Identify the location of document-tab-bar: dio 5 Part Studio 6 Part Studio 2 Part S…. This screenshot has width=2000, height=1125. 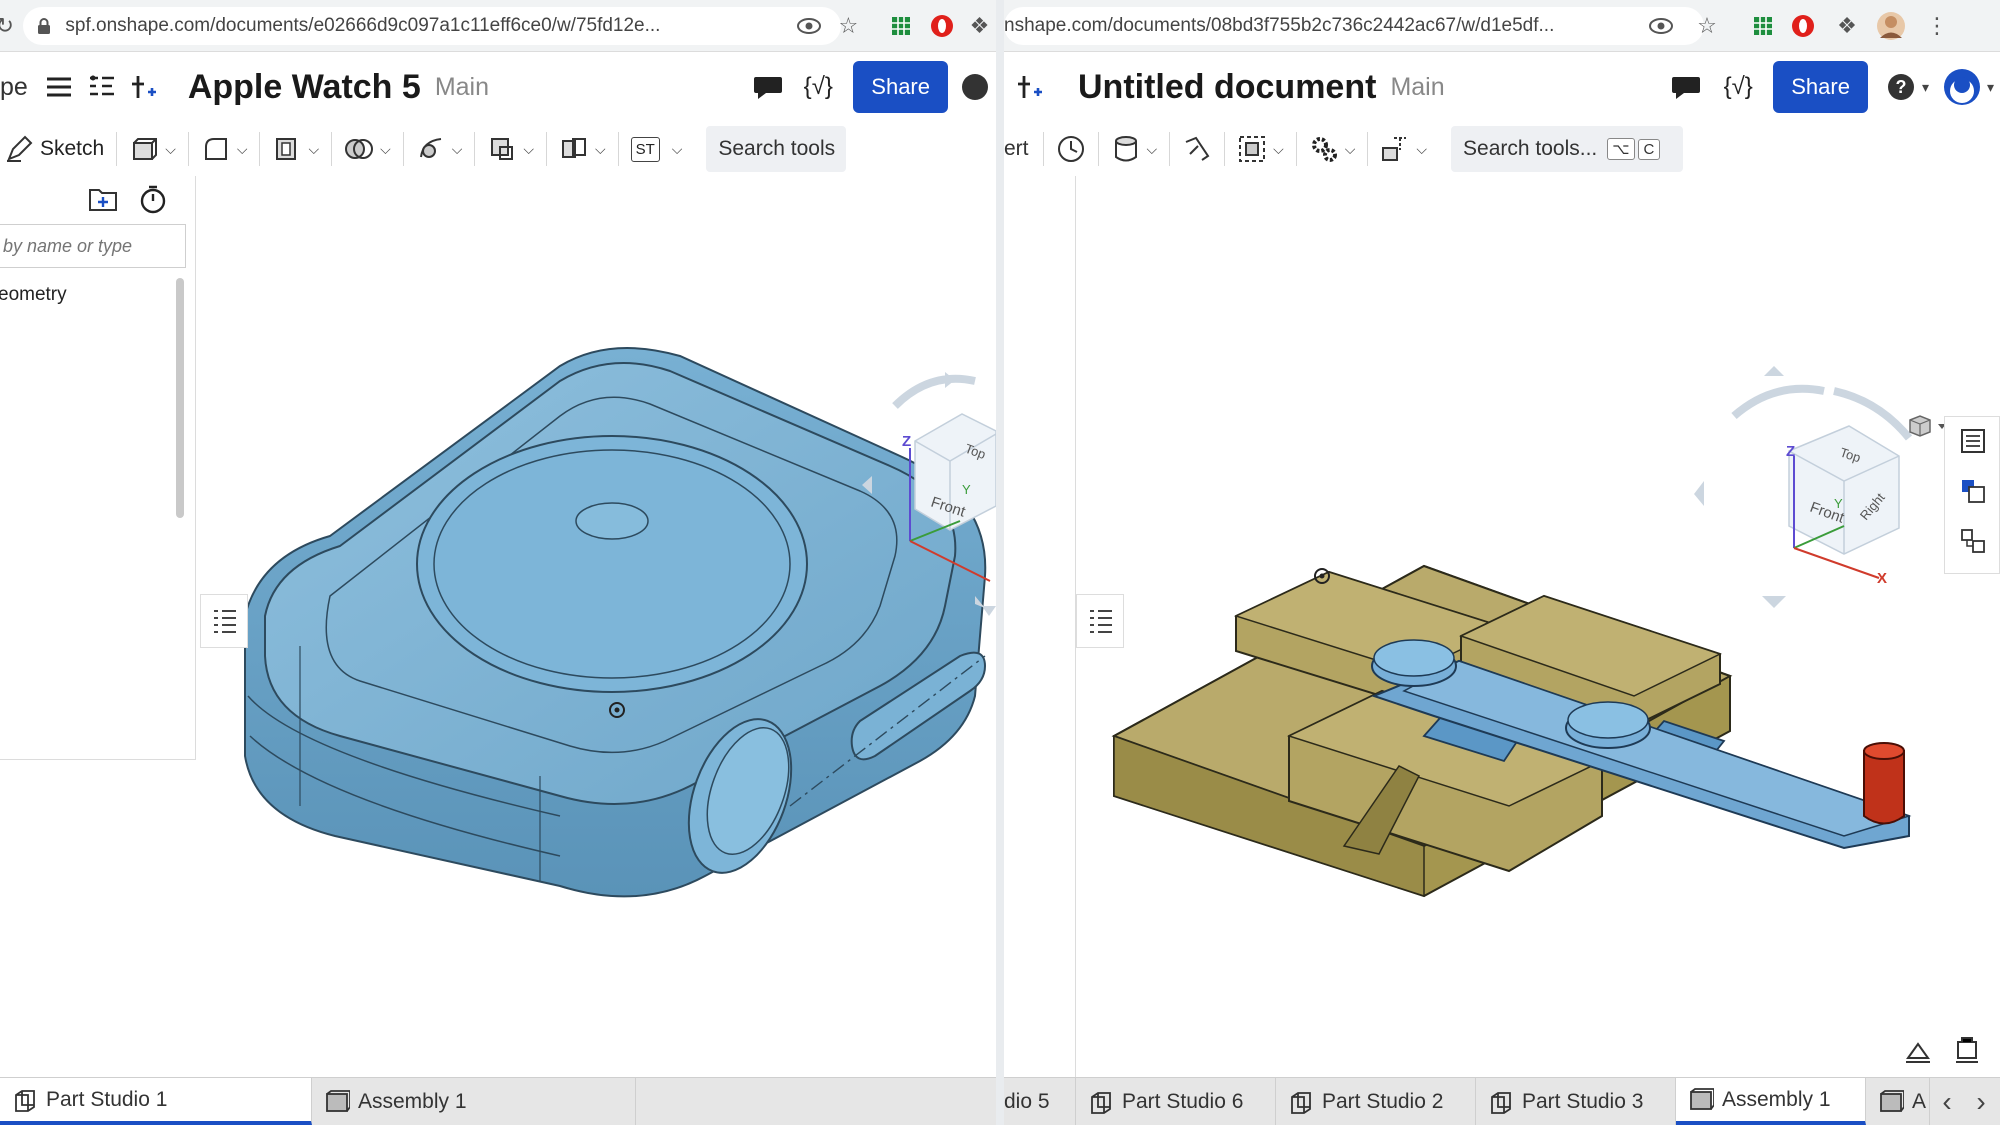
(1502, 1101).